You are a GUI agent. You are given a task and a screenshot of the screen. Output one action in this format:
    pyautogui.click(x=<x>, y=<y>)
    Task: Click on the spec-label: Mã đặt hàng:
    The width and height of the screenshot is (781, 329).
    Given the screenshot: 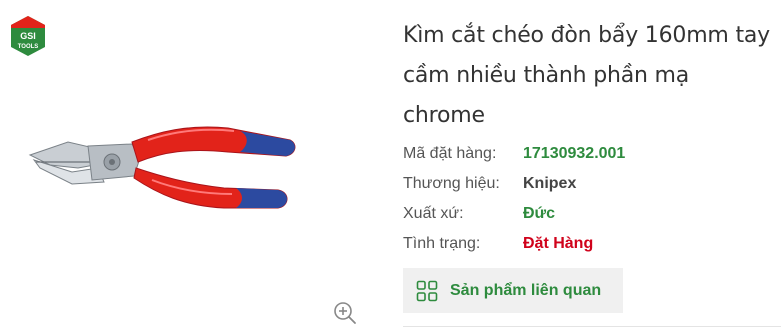 What is the action you would take?
    pyautogui.click(x=450, y=153)
    